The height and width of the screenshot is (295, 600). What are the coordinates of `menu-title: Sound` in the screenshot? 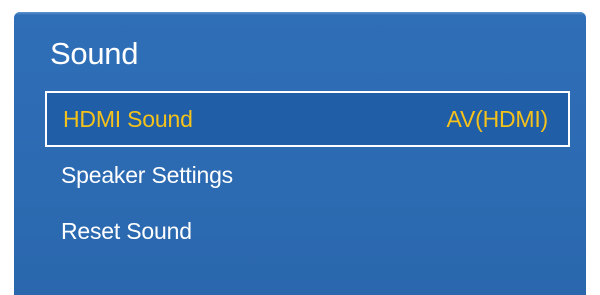 It's located at (94, 53).